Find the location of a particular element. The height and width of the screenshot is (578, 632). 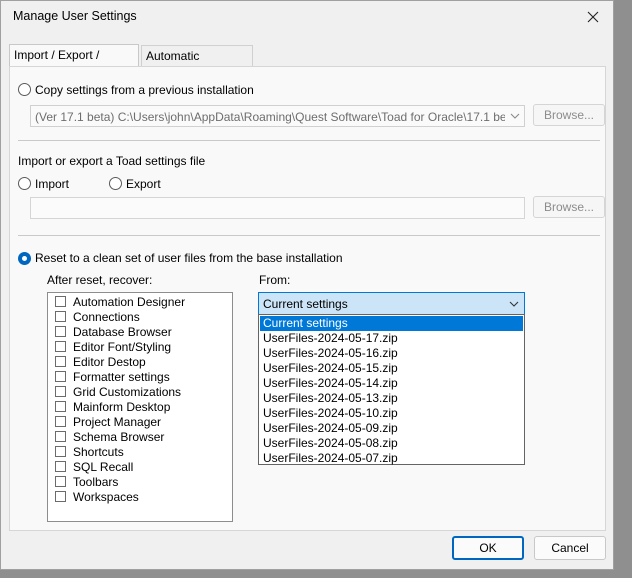

window-title: Manage User Settings is located at coordinates (75, 16).